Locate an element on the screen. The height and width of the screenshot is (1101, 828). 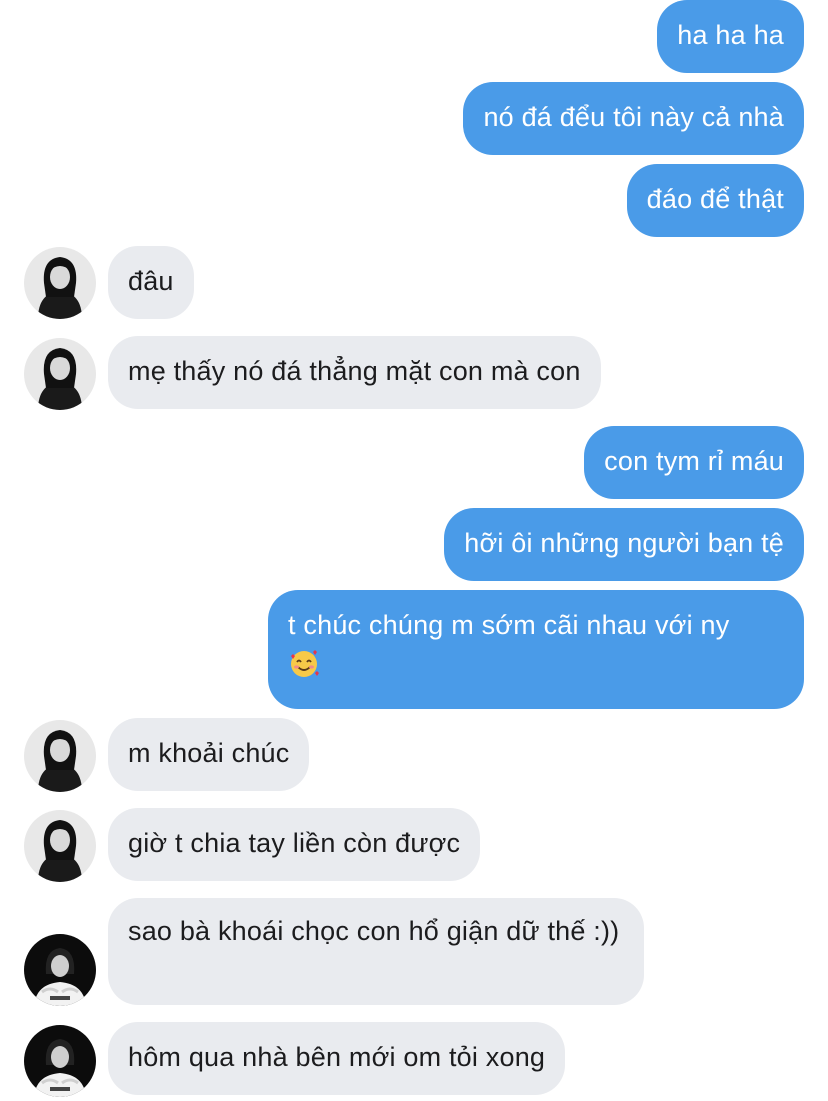
message-text: hôm qua nhà bên mới om tỏi xong is located at coordinates (337, 1057).